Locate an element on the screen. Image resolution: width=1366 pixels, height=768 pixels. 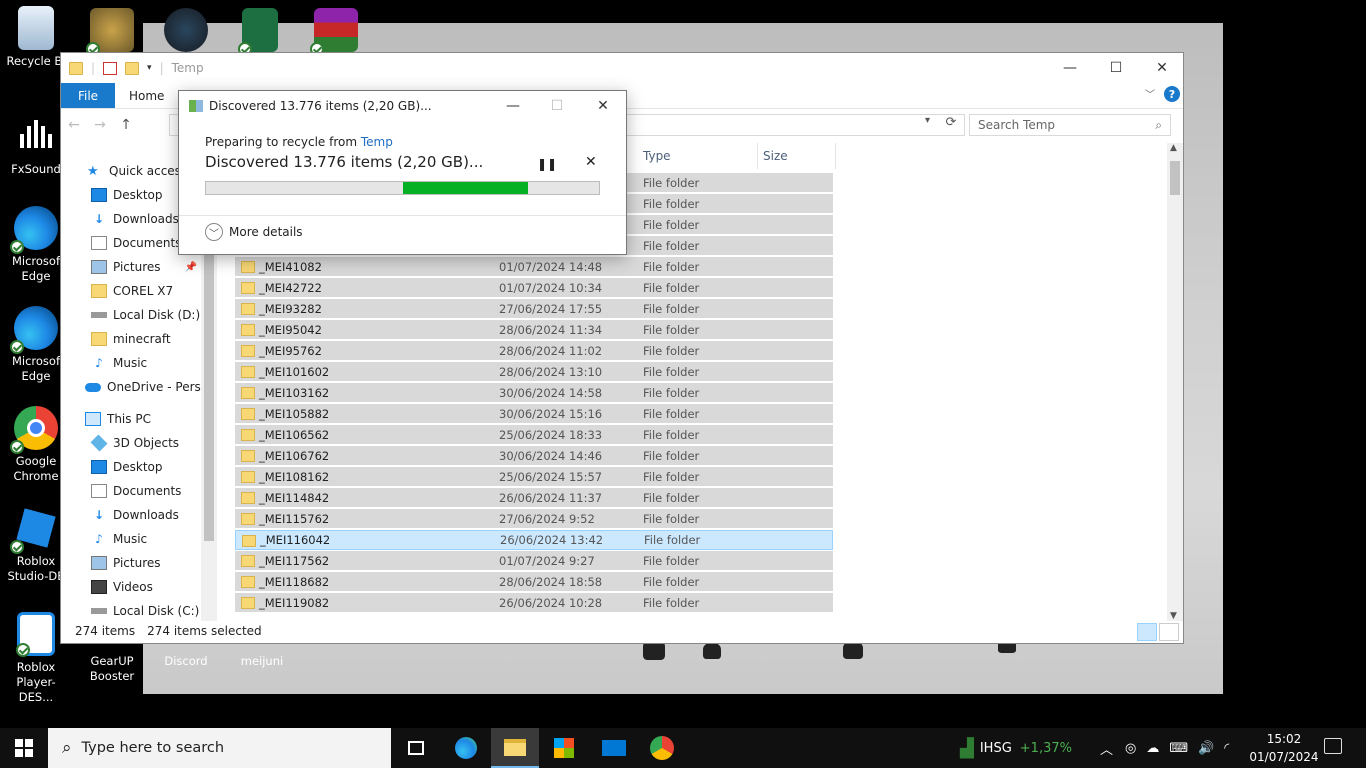
clock: 15:02 01/07/2024 is located at coordinates (1284, 748).